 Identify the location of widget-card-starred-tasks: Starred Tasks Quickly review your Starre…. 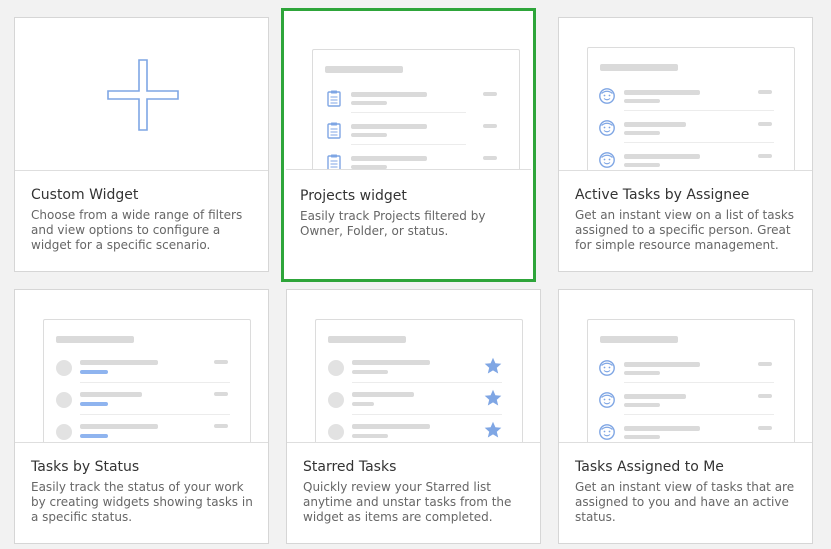
(413, 416).